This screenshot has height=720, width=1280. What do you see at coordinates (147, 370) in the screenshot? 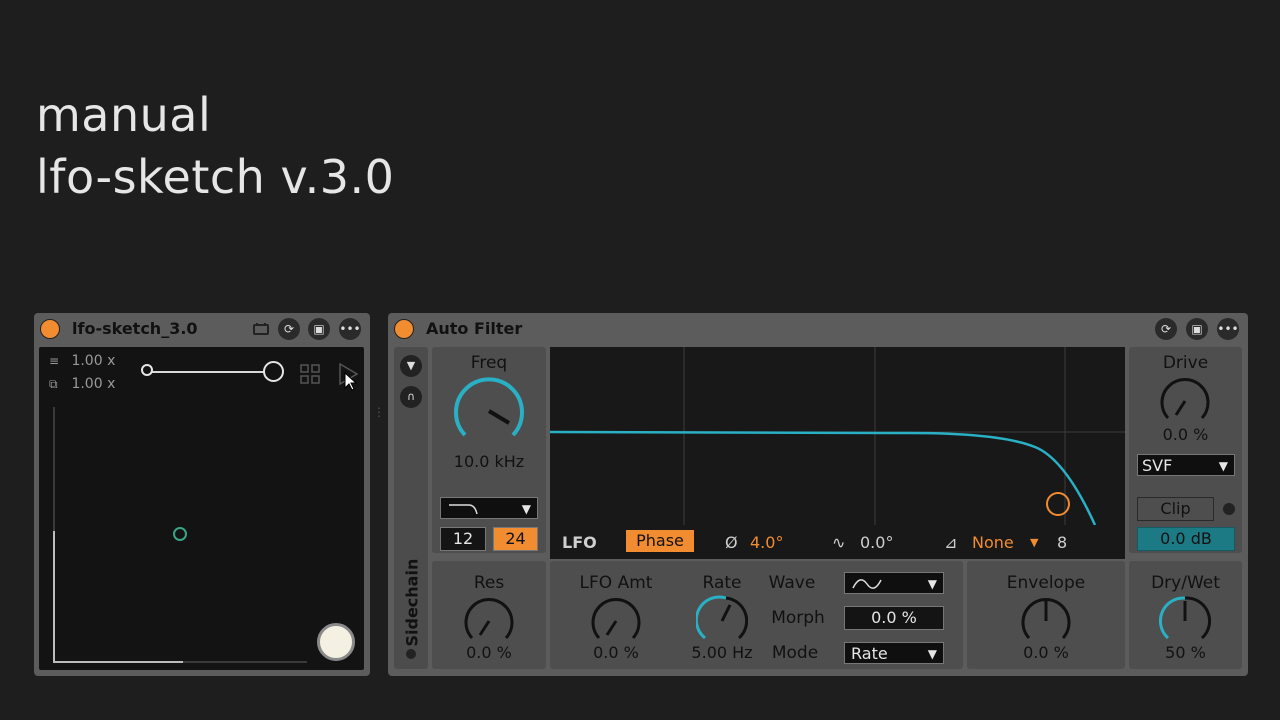
I see `range-slider-start-handle` at bounding box center [147, 370].